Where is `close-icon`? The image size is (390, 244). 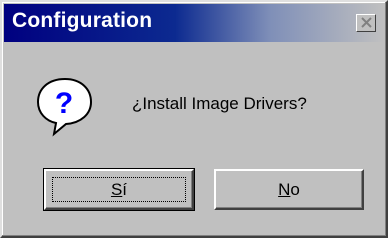
close-icon is located at coordinates (366, 22).